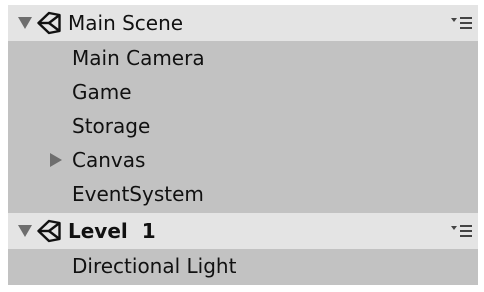  I want to click on hierarchy-item-canvas: Canvas, so click(243, 160).